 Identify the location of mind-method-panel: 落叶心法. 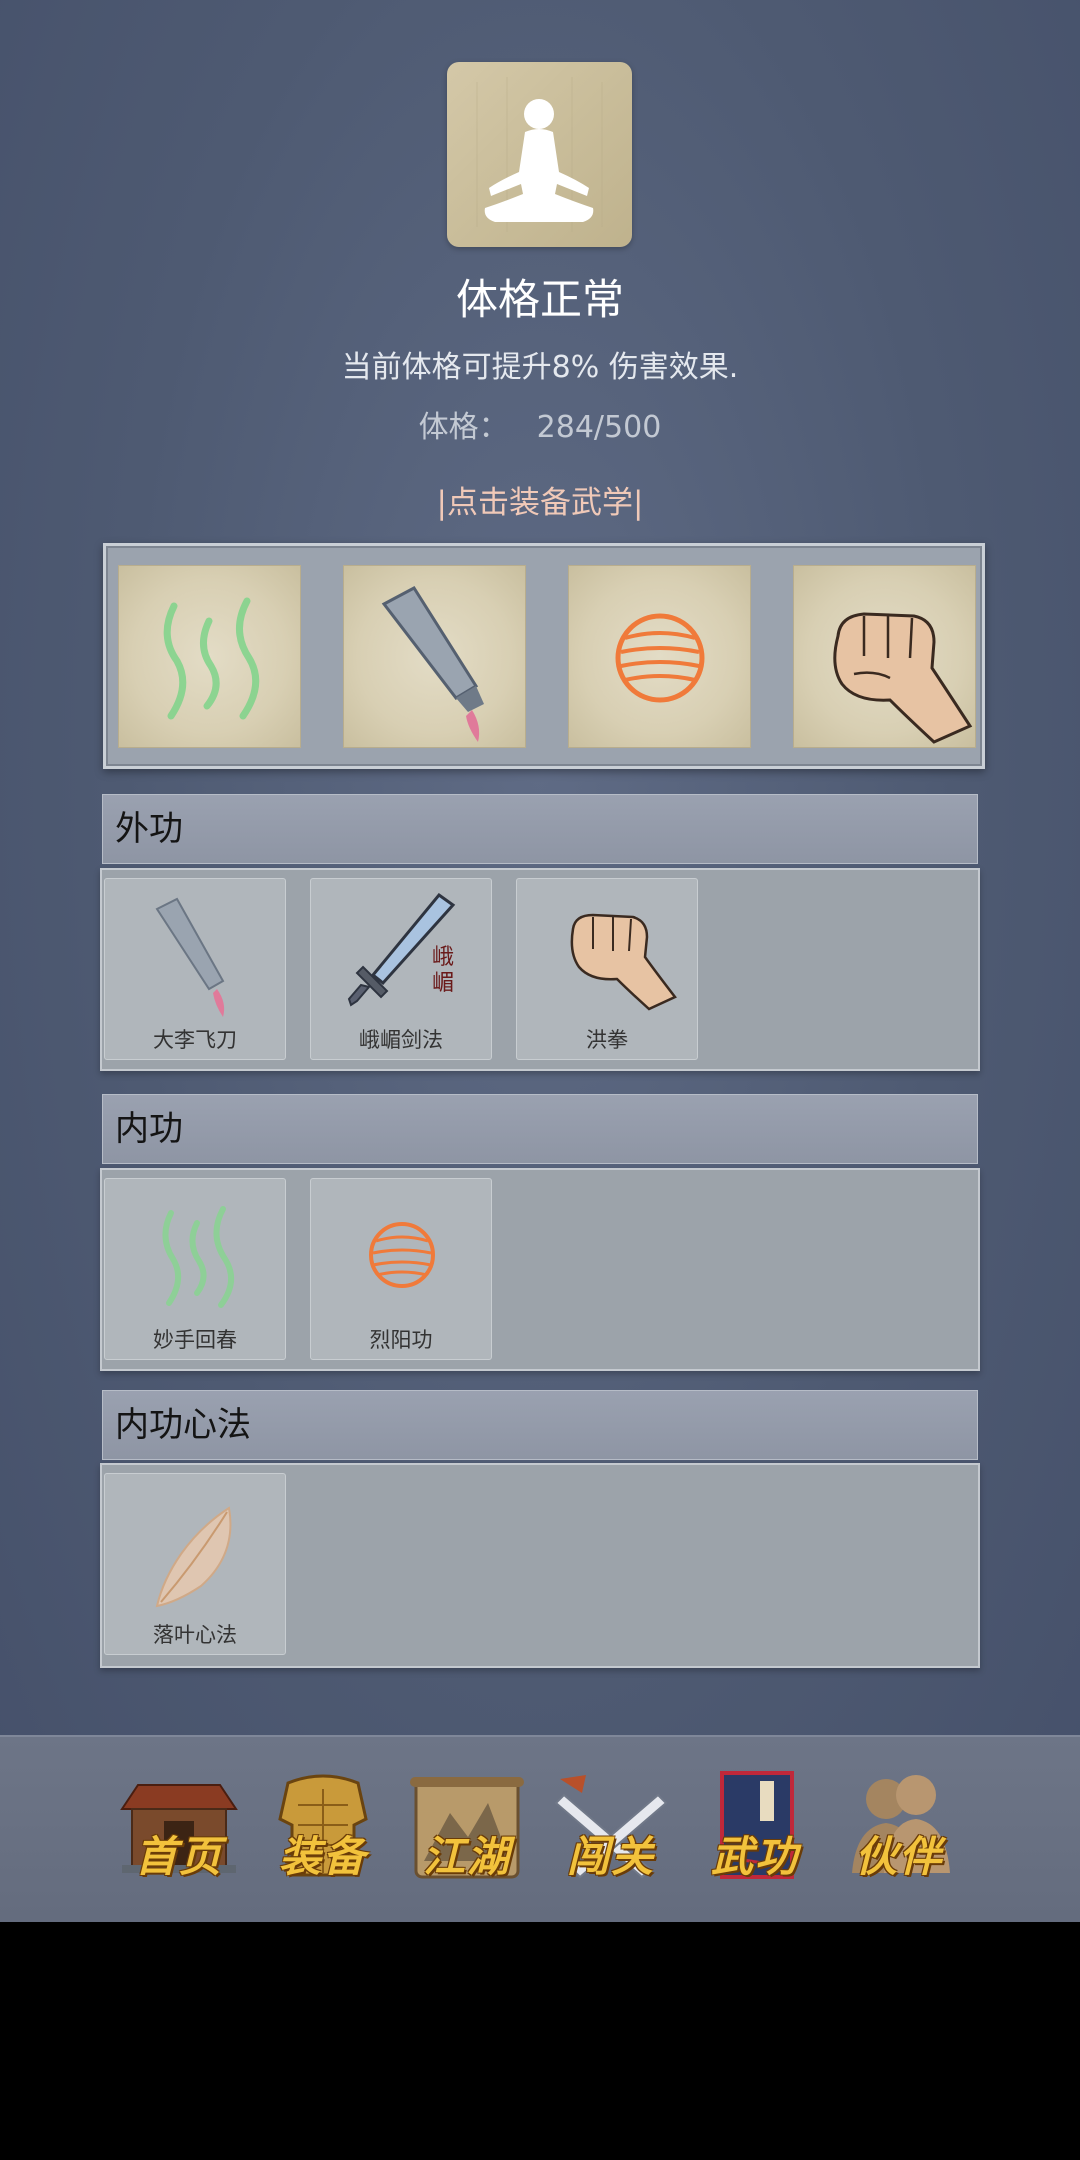
(540, 1565).